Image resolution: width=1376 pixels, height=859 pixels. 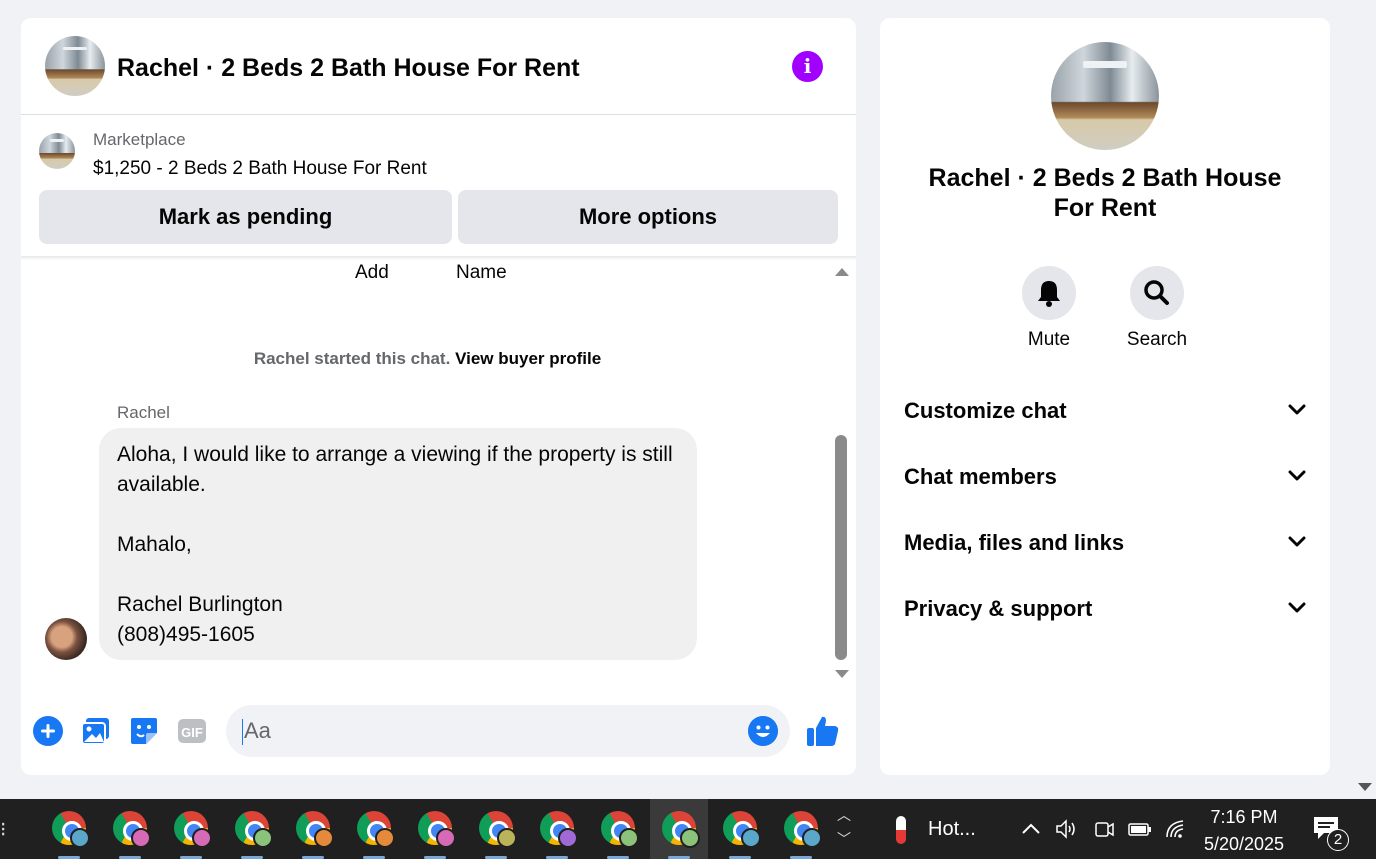 I want to click on system-clock: 7:16 PM 5/20/2025, so click(x=1244, y=831).